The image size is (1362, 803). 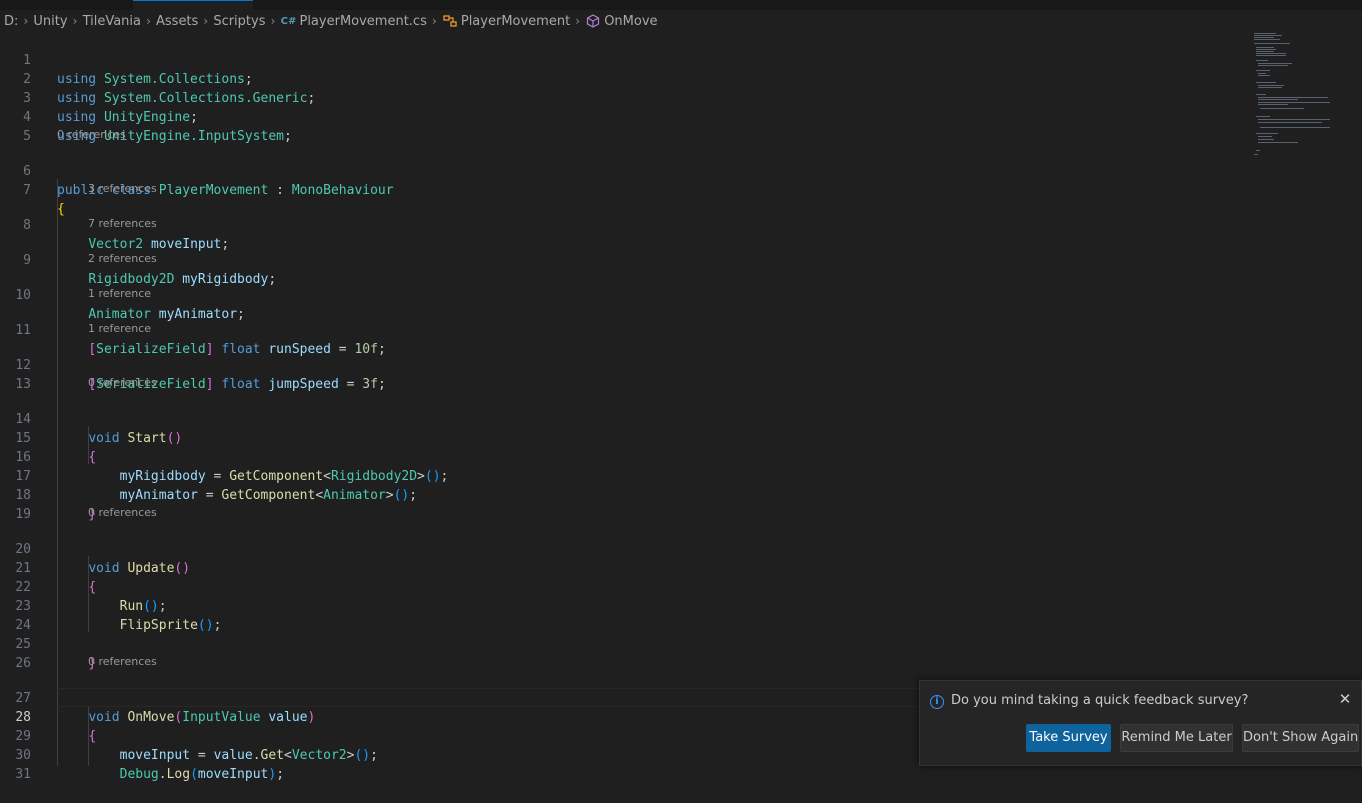 What do you see at coordinates (122, 224) in the screenshot?
I see `codelens-references: 7 references` at bounding box center [122, 224].